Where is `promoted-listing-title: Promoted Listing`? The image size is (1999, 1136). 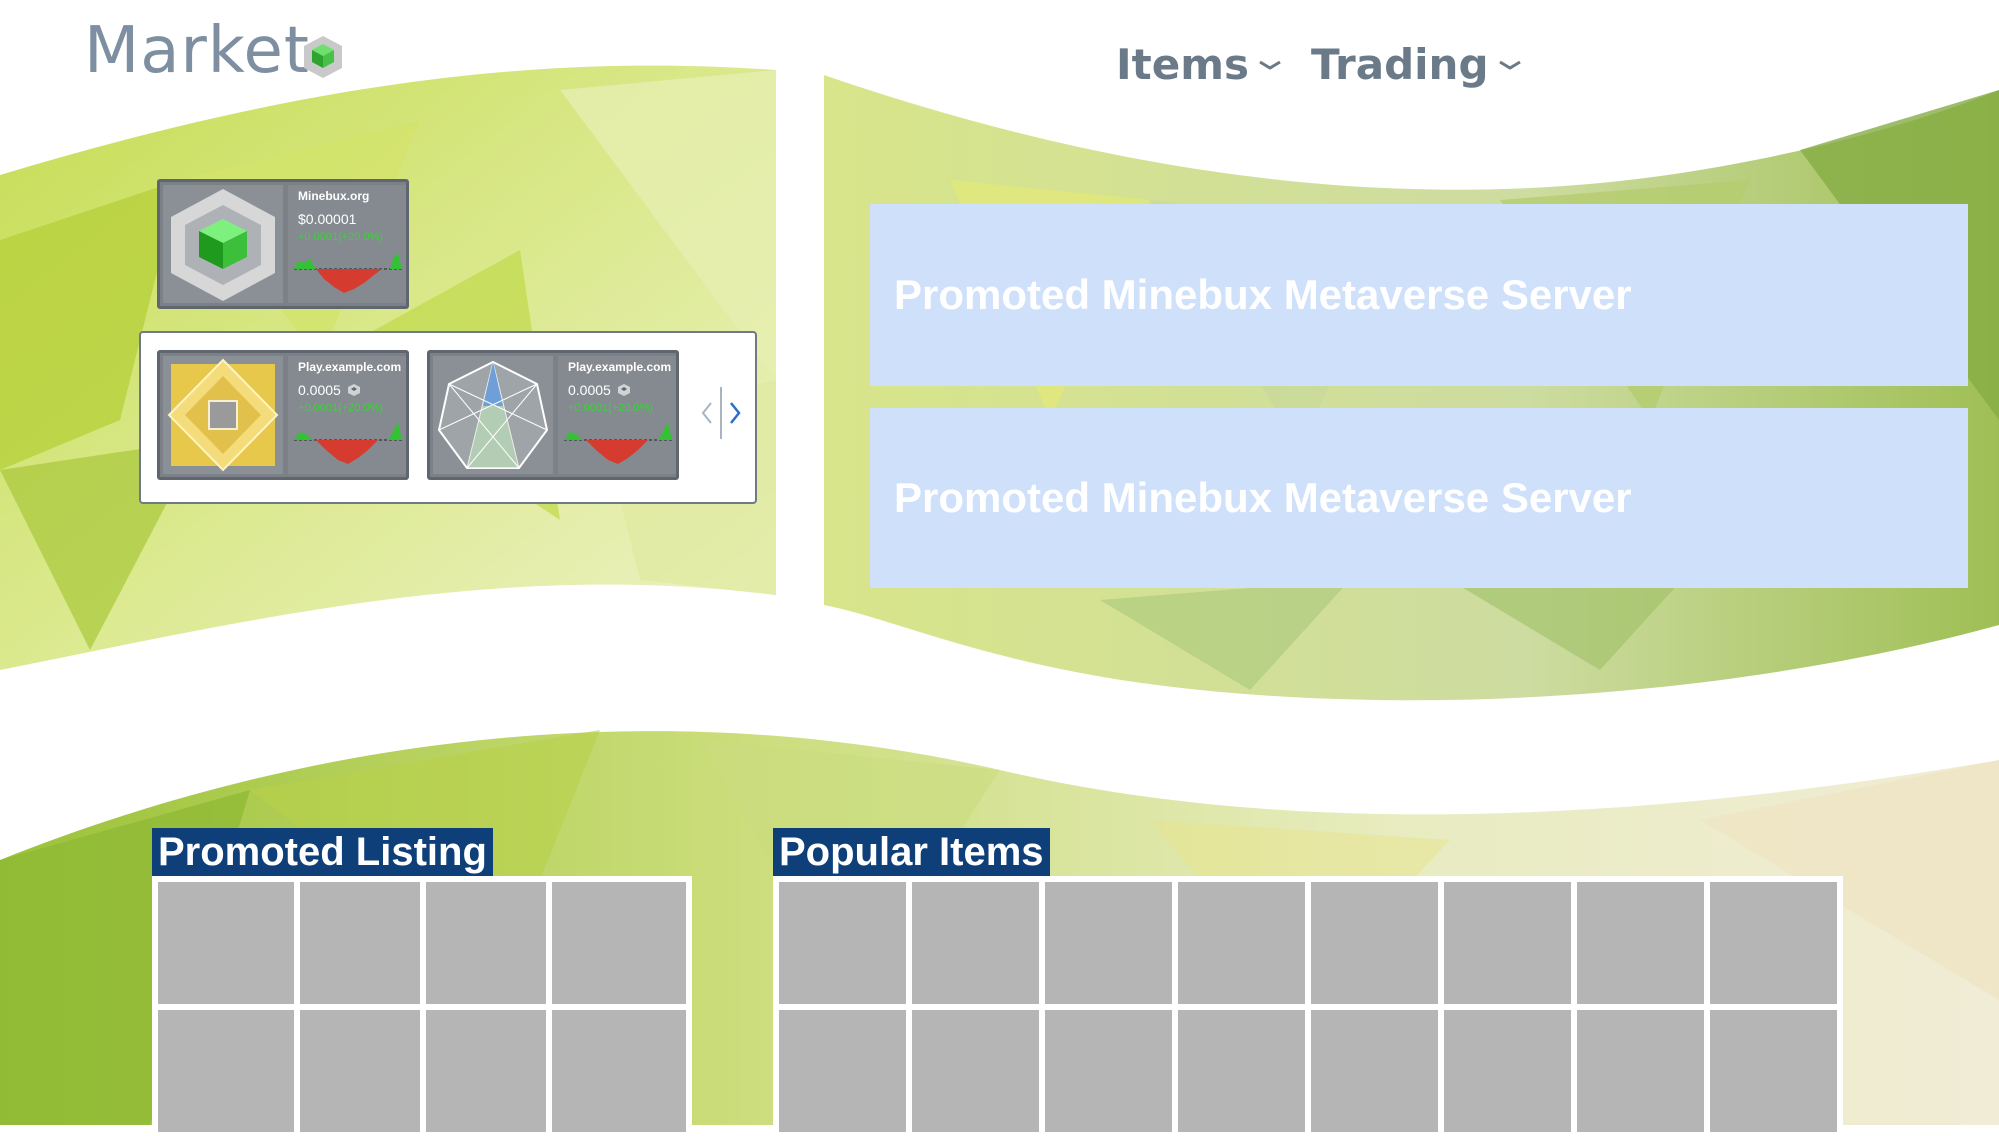
promoted-listing-title: Promoted Listing is located at coordinates (322, 852).